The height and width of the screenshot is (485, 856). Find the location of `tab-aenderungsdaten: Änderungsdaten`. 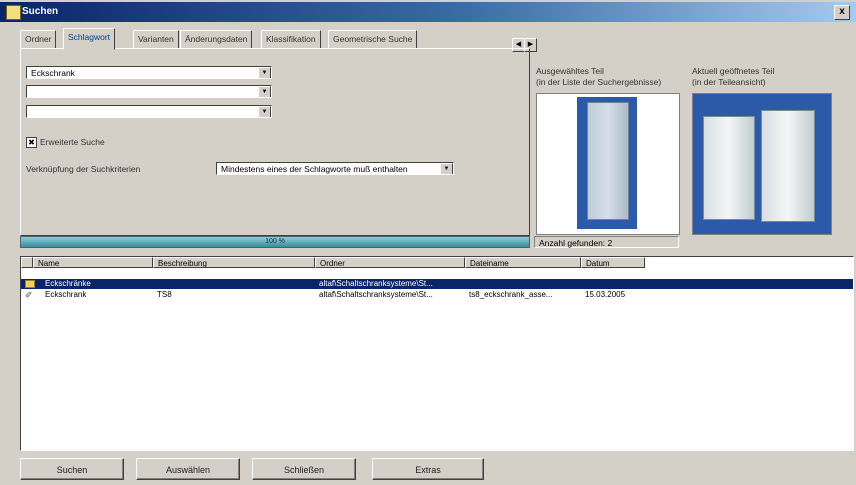

tab-aenderungsdaten: Änderungsdaten is located at coordinates (216, 39).